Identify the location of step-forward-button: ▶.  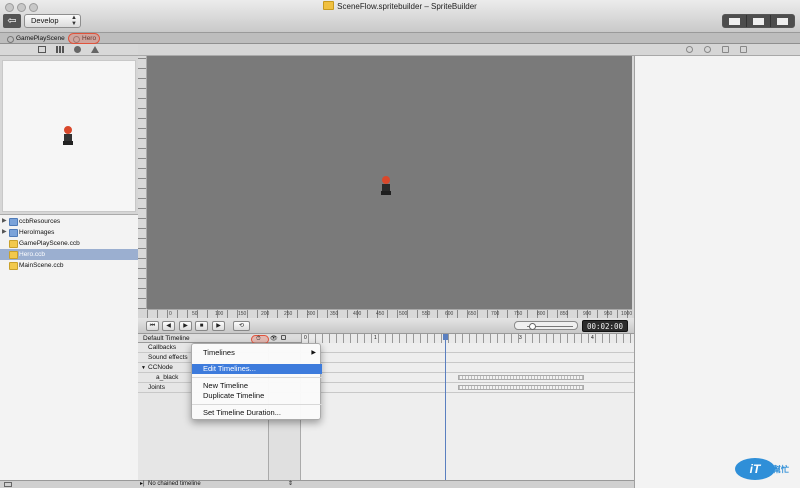
(185, 326).